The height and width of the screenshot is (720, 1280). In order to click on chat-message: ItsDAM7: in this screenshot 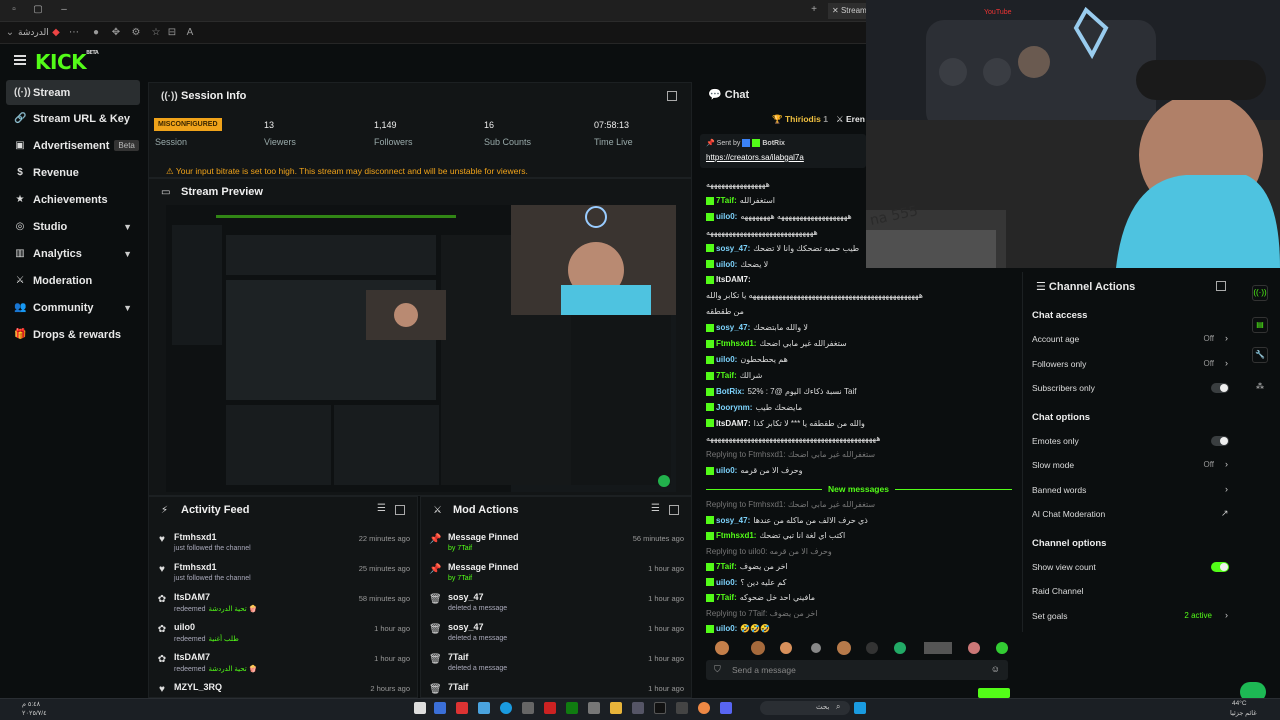, I will do `click(856, 279)`.